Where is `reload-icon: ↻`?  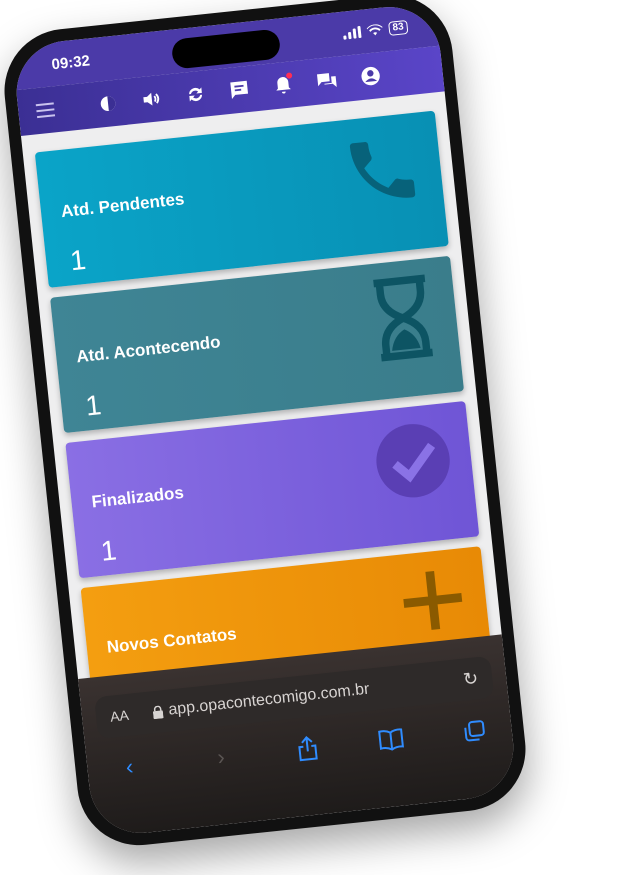
reload-icon: ↻ is located at coordinates (470, 679).